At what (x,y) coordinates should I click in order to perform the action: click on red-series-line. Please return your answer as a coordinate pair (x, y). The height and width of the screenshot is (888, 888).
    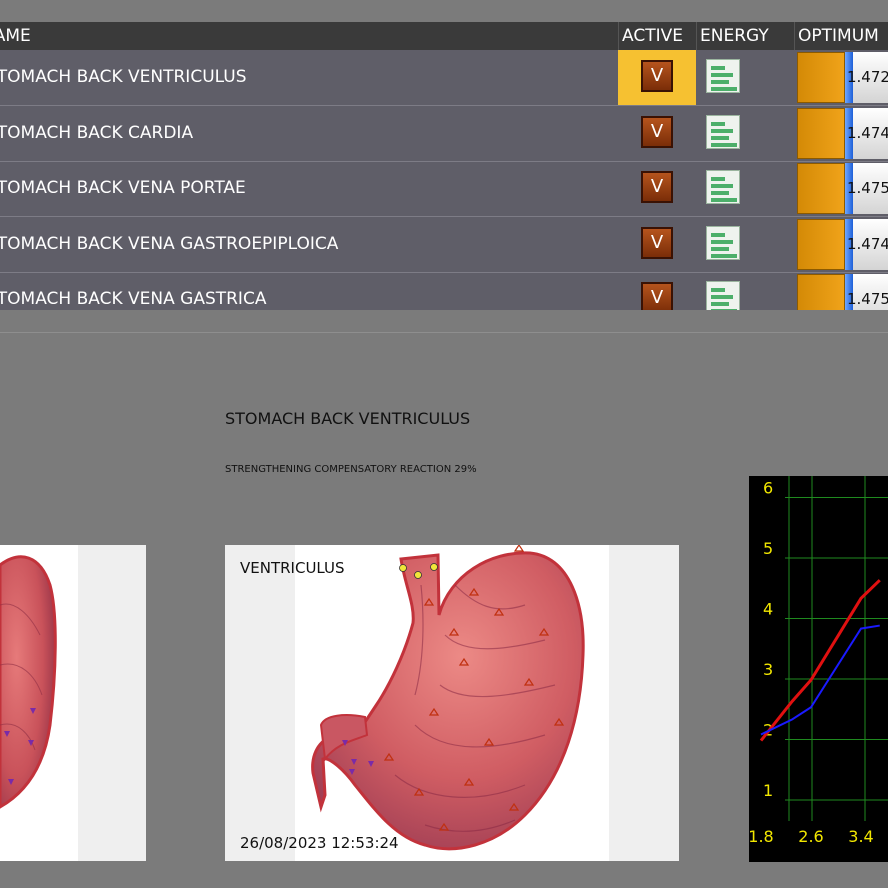
    Looking at the image, I should click on (820, 660).